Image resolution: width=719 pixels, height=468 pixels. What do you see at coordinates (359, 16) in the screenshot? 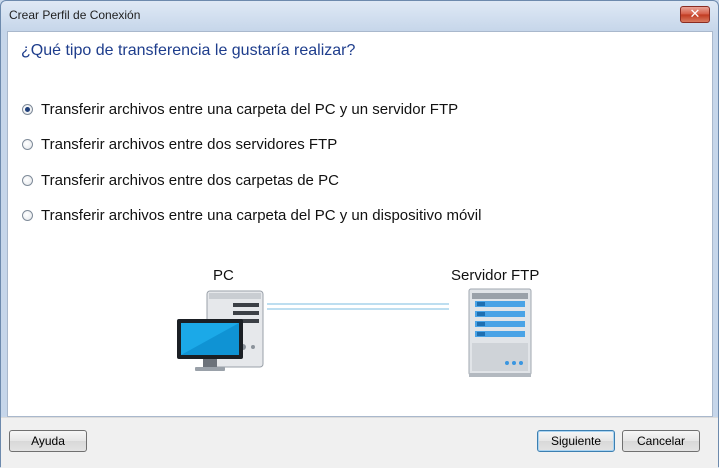
I see `title-bar: Crear Perfil de Conexión ✕` at bounding box center [359, 16].